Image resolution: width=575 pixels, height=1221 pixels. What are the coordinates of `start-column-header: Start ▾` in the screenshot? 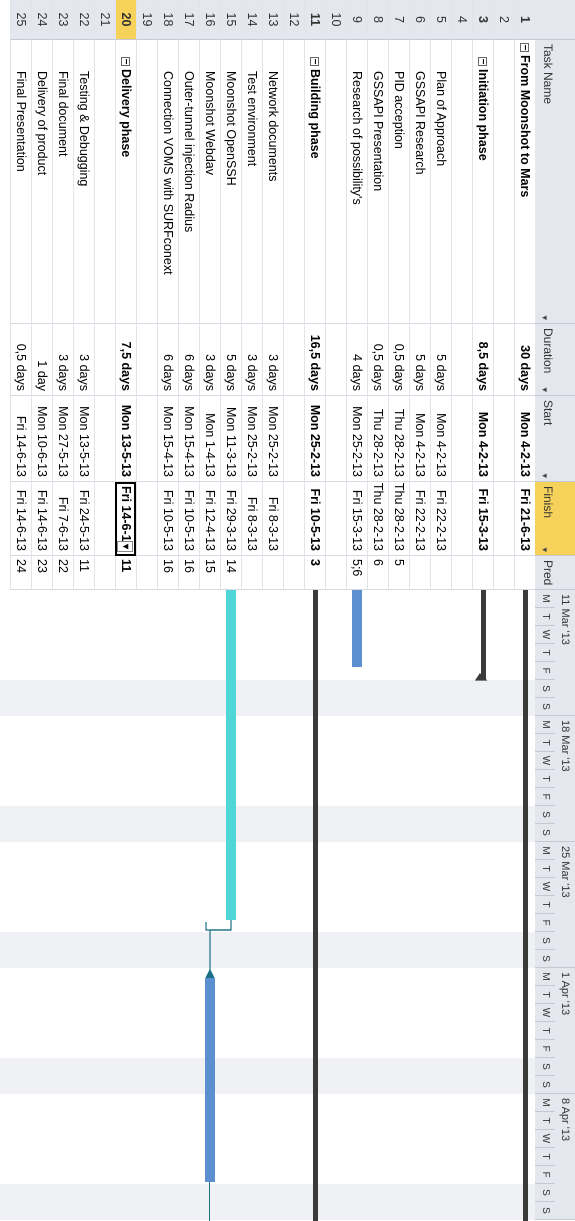 It's located at (555, 439).